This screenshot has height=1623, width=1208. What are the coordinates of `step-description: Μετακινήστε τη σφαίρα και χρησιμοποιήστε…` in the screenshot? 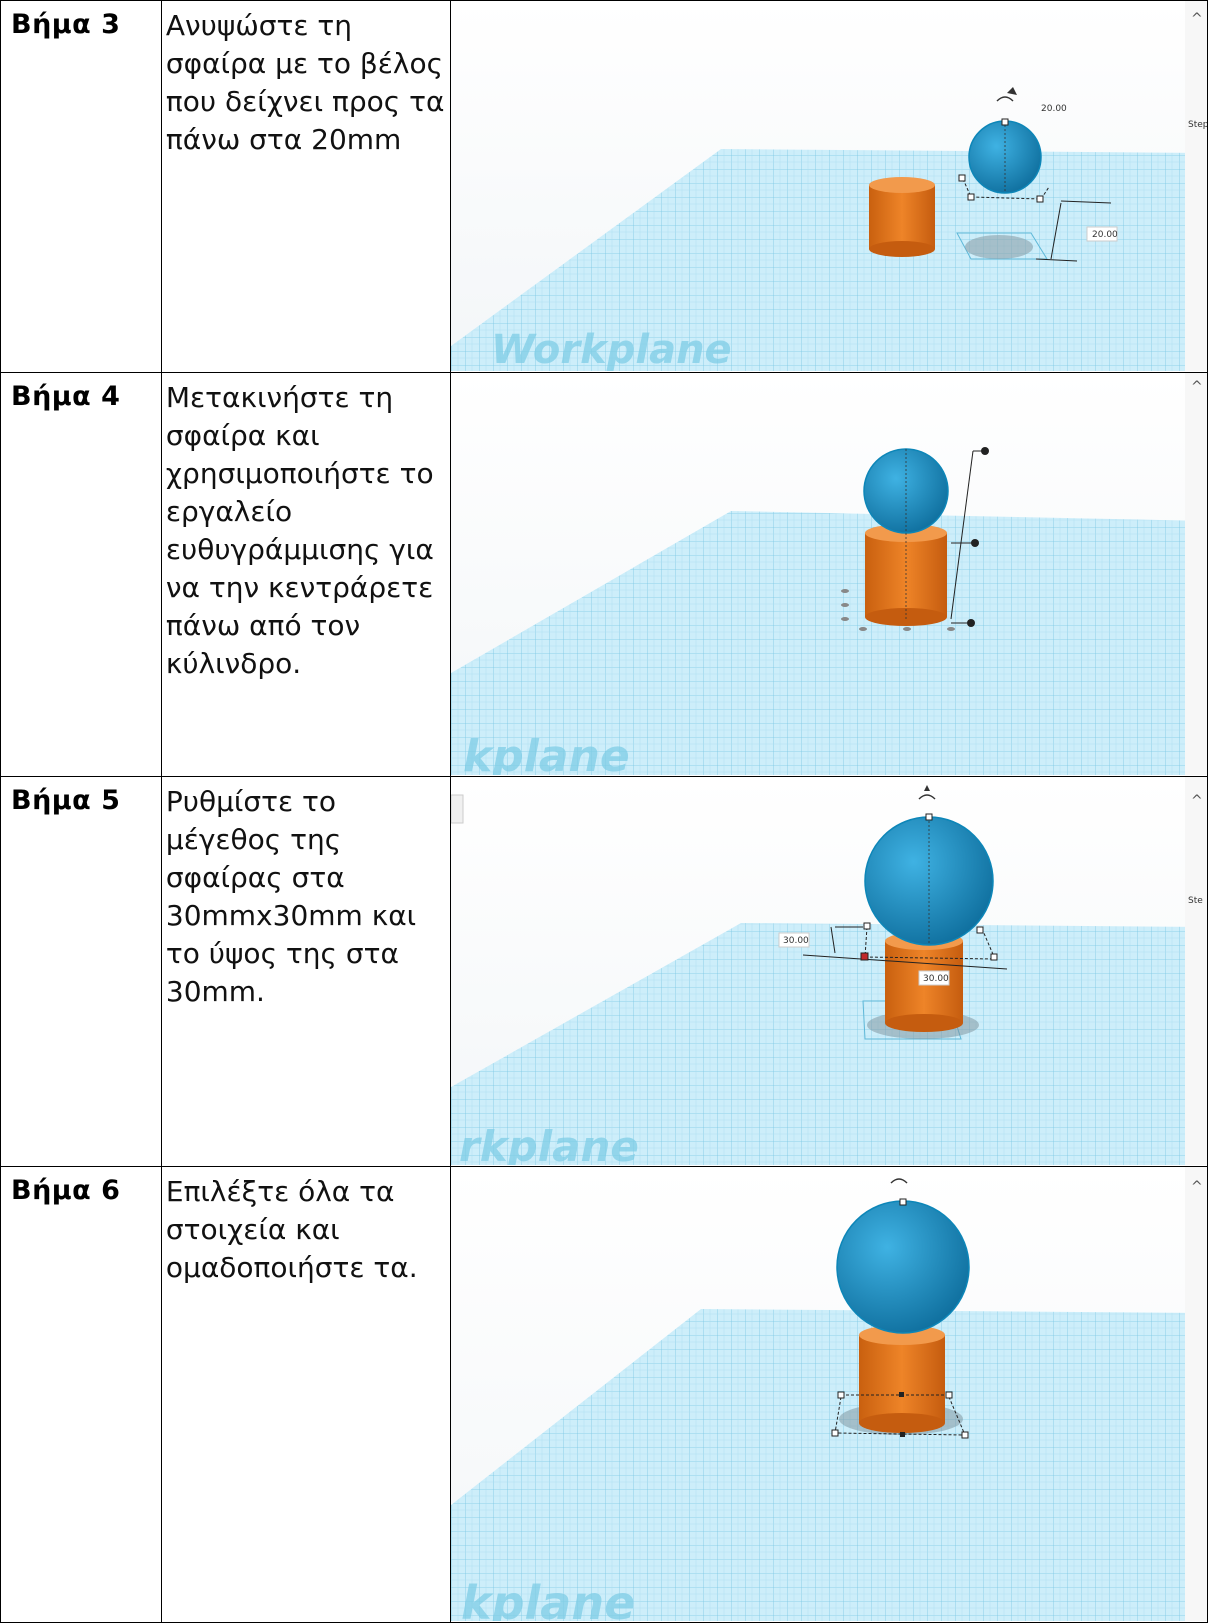 It's located at (305, 574).